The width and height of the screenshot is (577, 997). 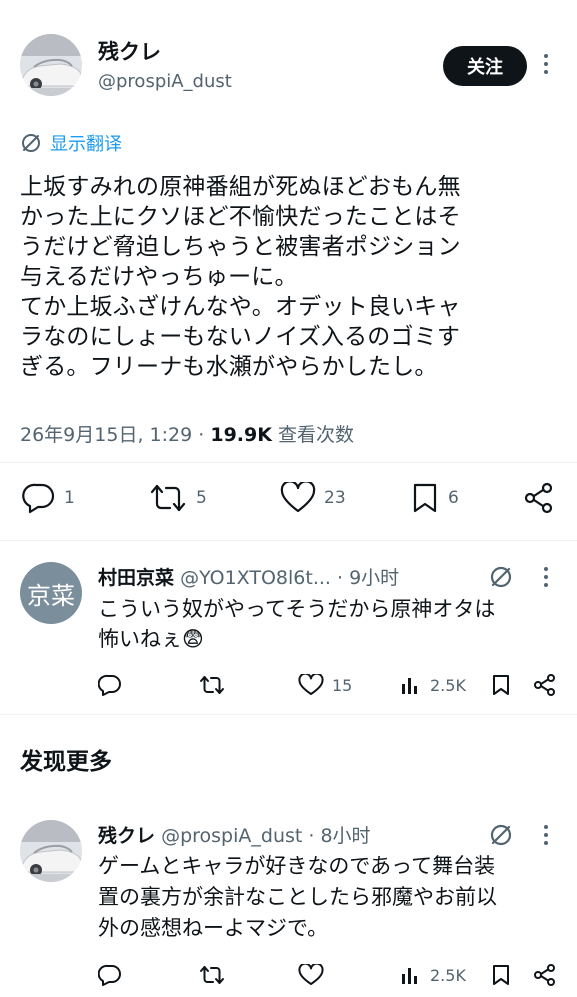 I want to click on reply-avatar: 京菜, so click(x=51, y=593).